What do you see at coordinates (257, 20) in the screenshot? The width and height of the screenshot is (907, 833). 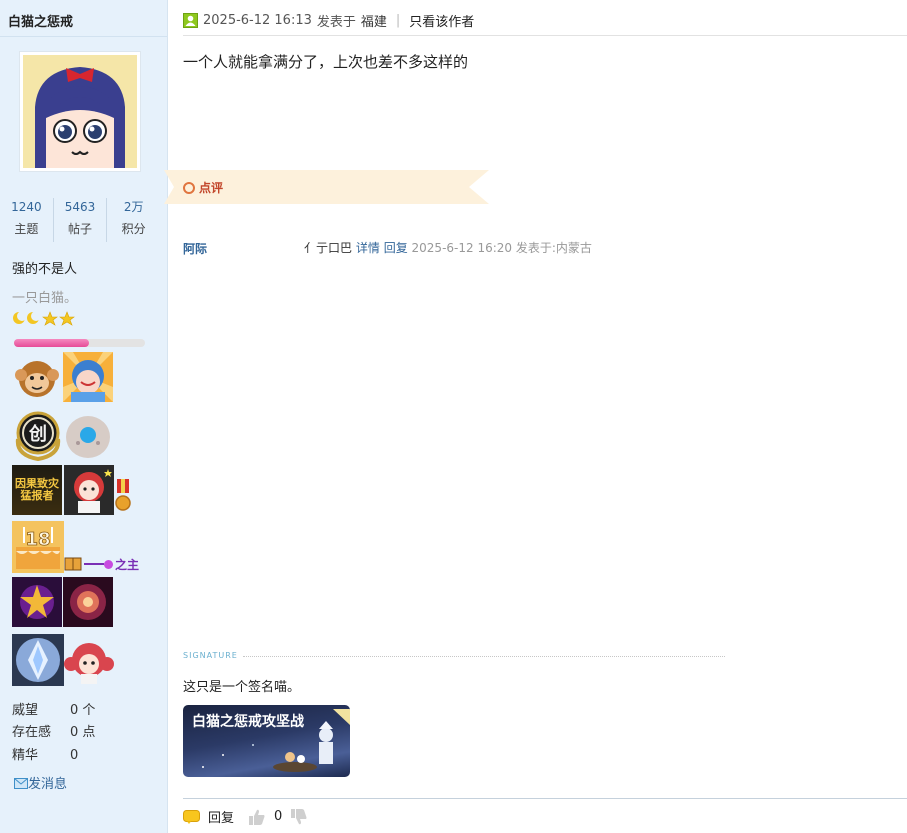 I see `post-date: 2025-6-12 16:13` at bounding box center [257, 20].